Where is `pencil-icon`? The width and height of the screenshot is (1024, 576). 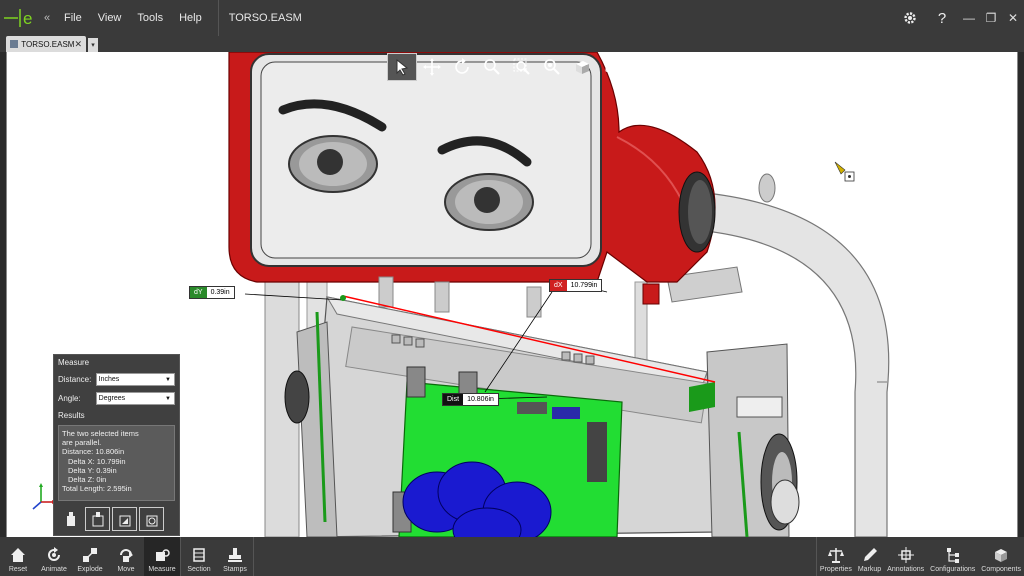 pencil-icon is located at coordinates (870, 554).